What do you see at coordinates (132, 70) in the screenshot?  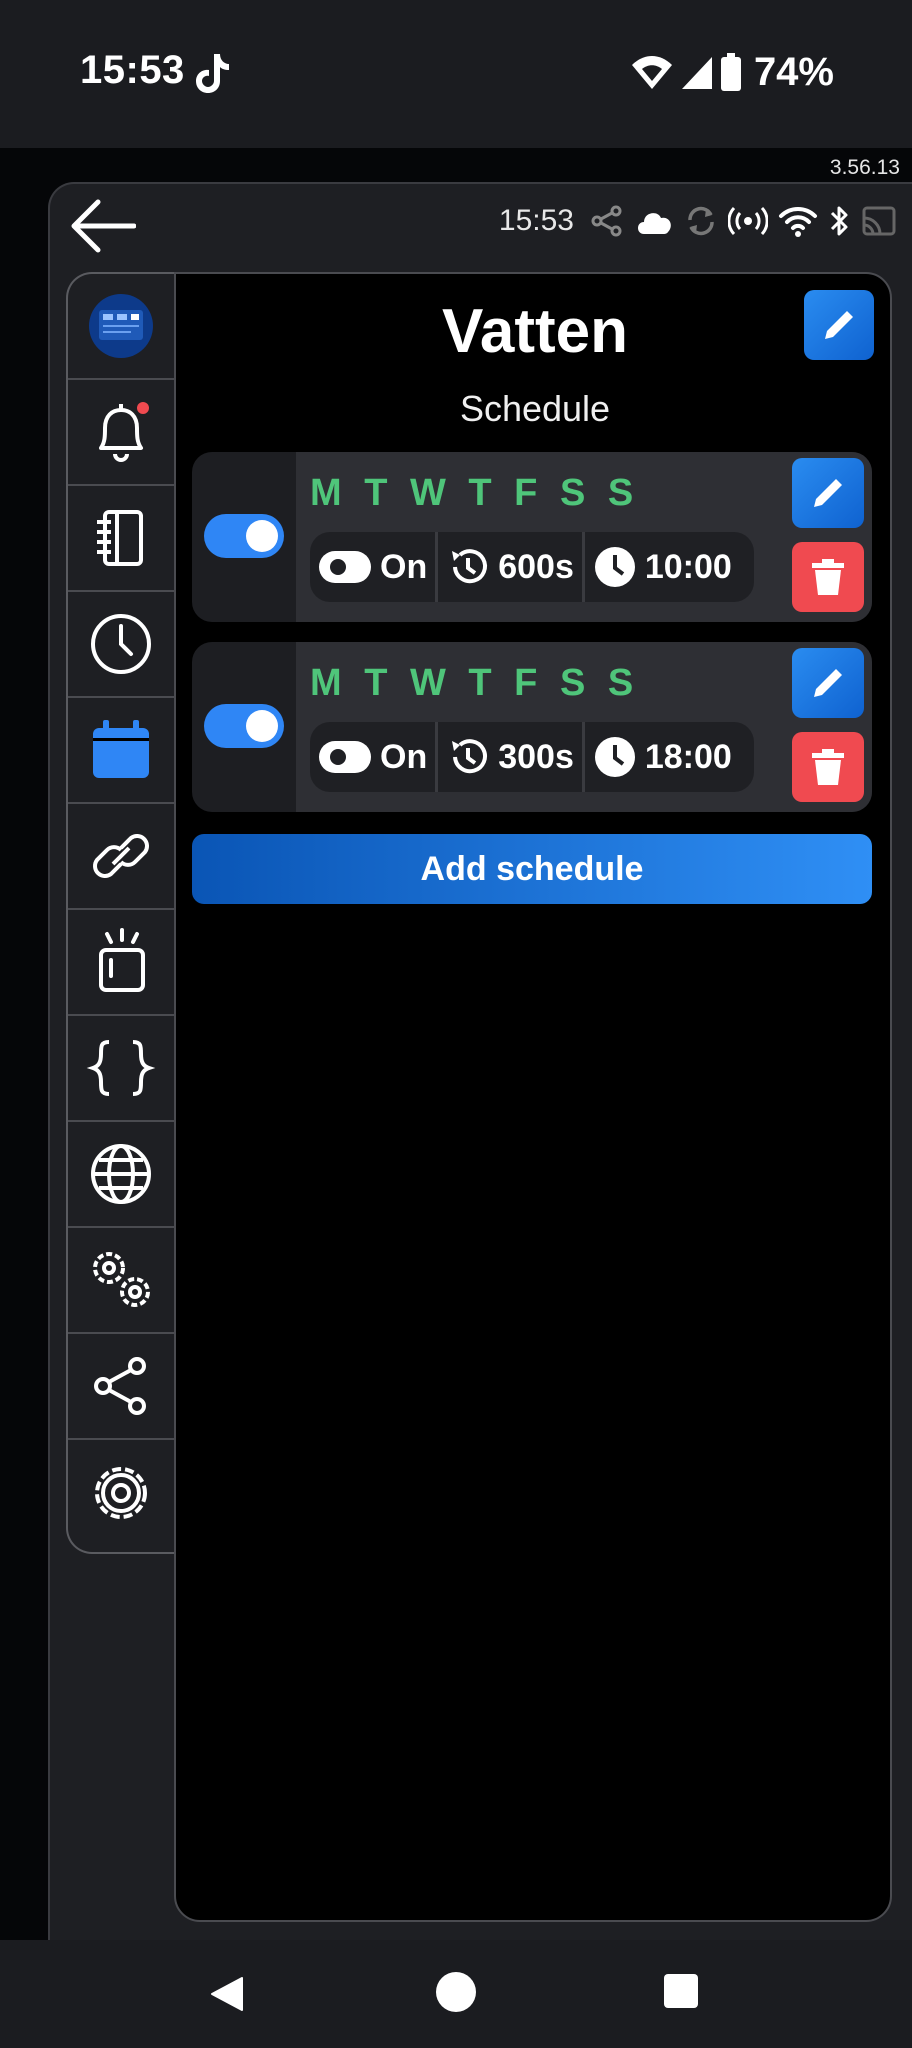 I see `status-time: 15:53` at bounding box center [132, 70].